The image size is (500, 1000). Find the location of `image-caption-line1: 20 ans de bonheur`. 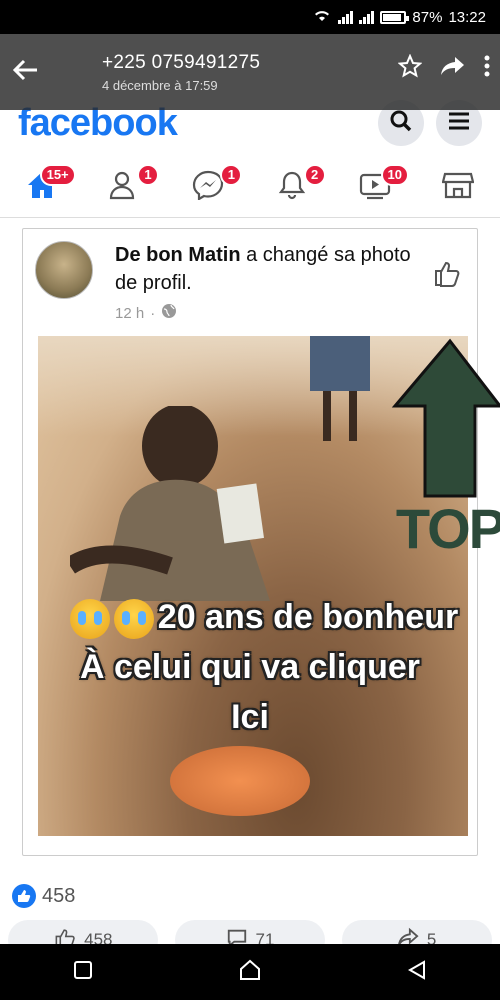

image-caption-line1: 20 ans de bonheur is located at coordinates (250, 619).